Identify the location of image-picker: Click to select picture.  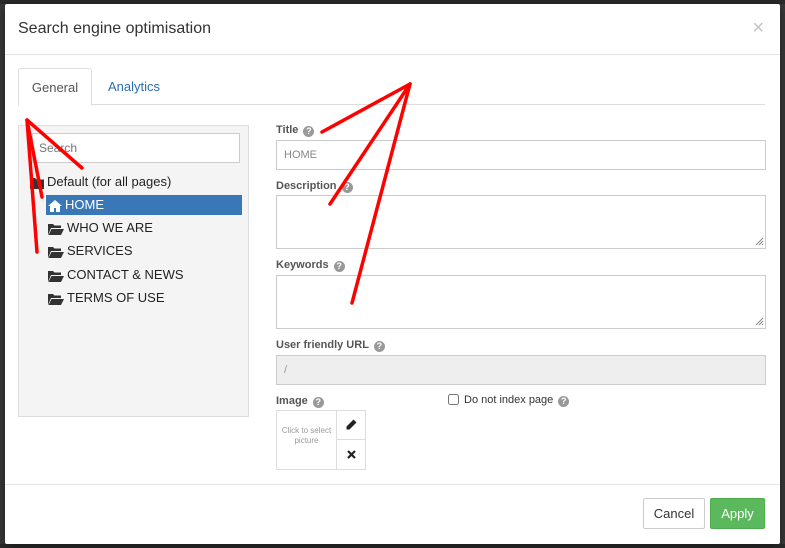
(321, 440).